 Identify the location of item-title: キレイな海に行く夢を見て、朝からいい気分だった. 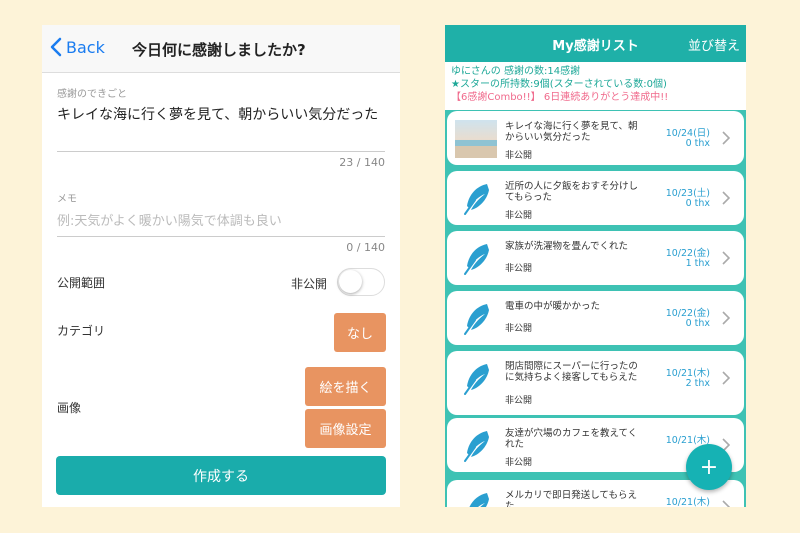
(571, 132).